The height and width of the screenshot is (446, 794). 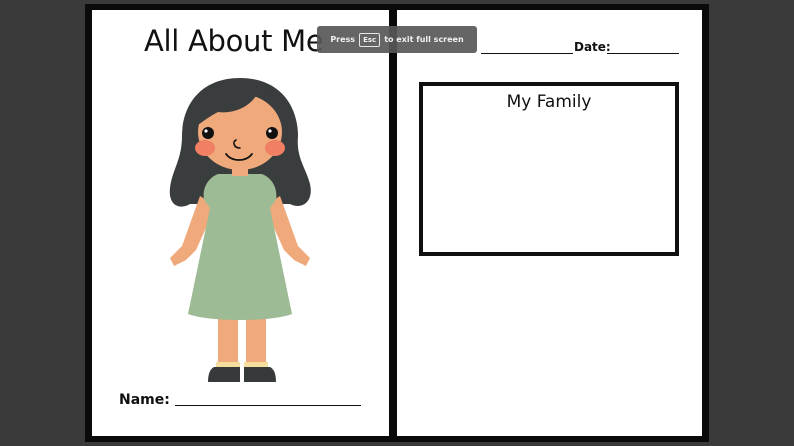 I want to click on family-drawing-box: My Family, so click(x=549, y=169).